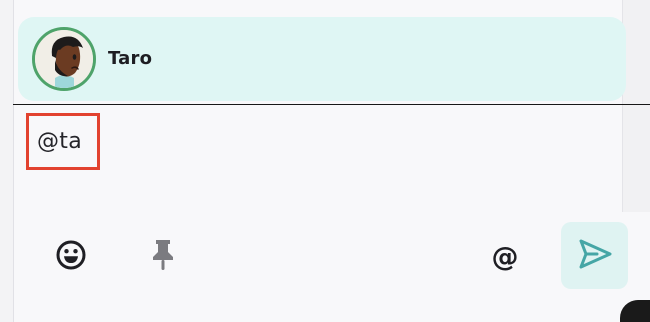 The height and width of the screenshot is (322, 650). I want to click on pin-icon, so click(163, 257).